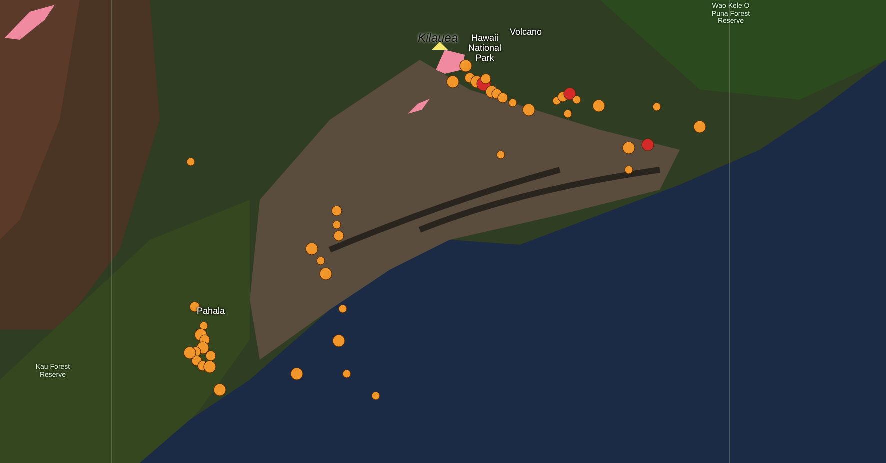  What do you see at coordinates (438, 39) in the screenshot?
I see `map-label: Kilauea` at bounding box center [438, 39].